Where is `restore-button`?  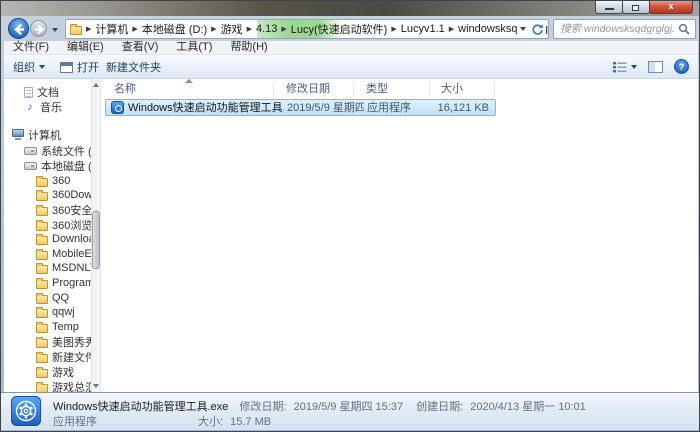 restore-button is located at coordinates (636, 7).